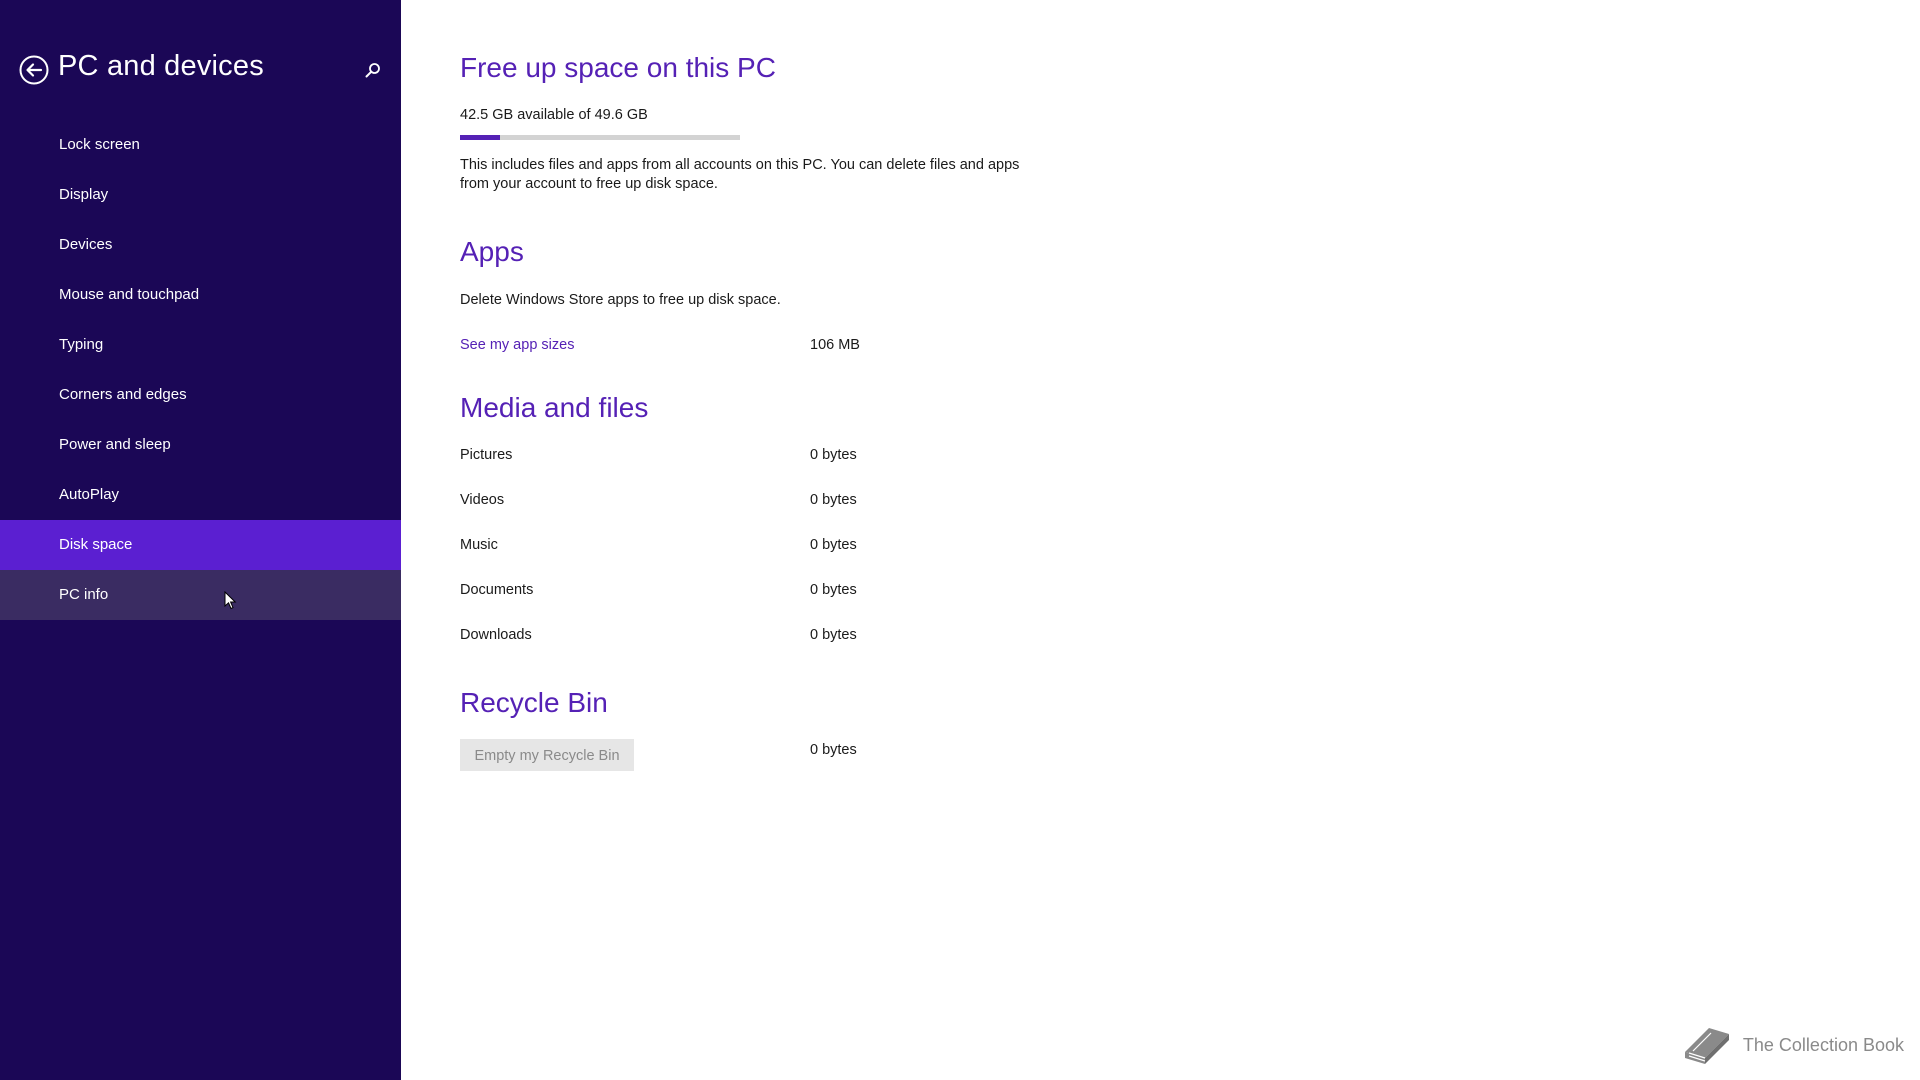 The height and width of the screenshot is (1080, 1920). I want to click on back-arrow-icon, so click(34, 70).